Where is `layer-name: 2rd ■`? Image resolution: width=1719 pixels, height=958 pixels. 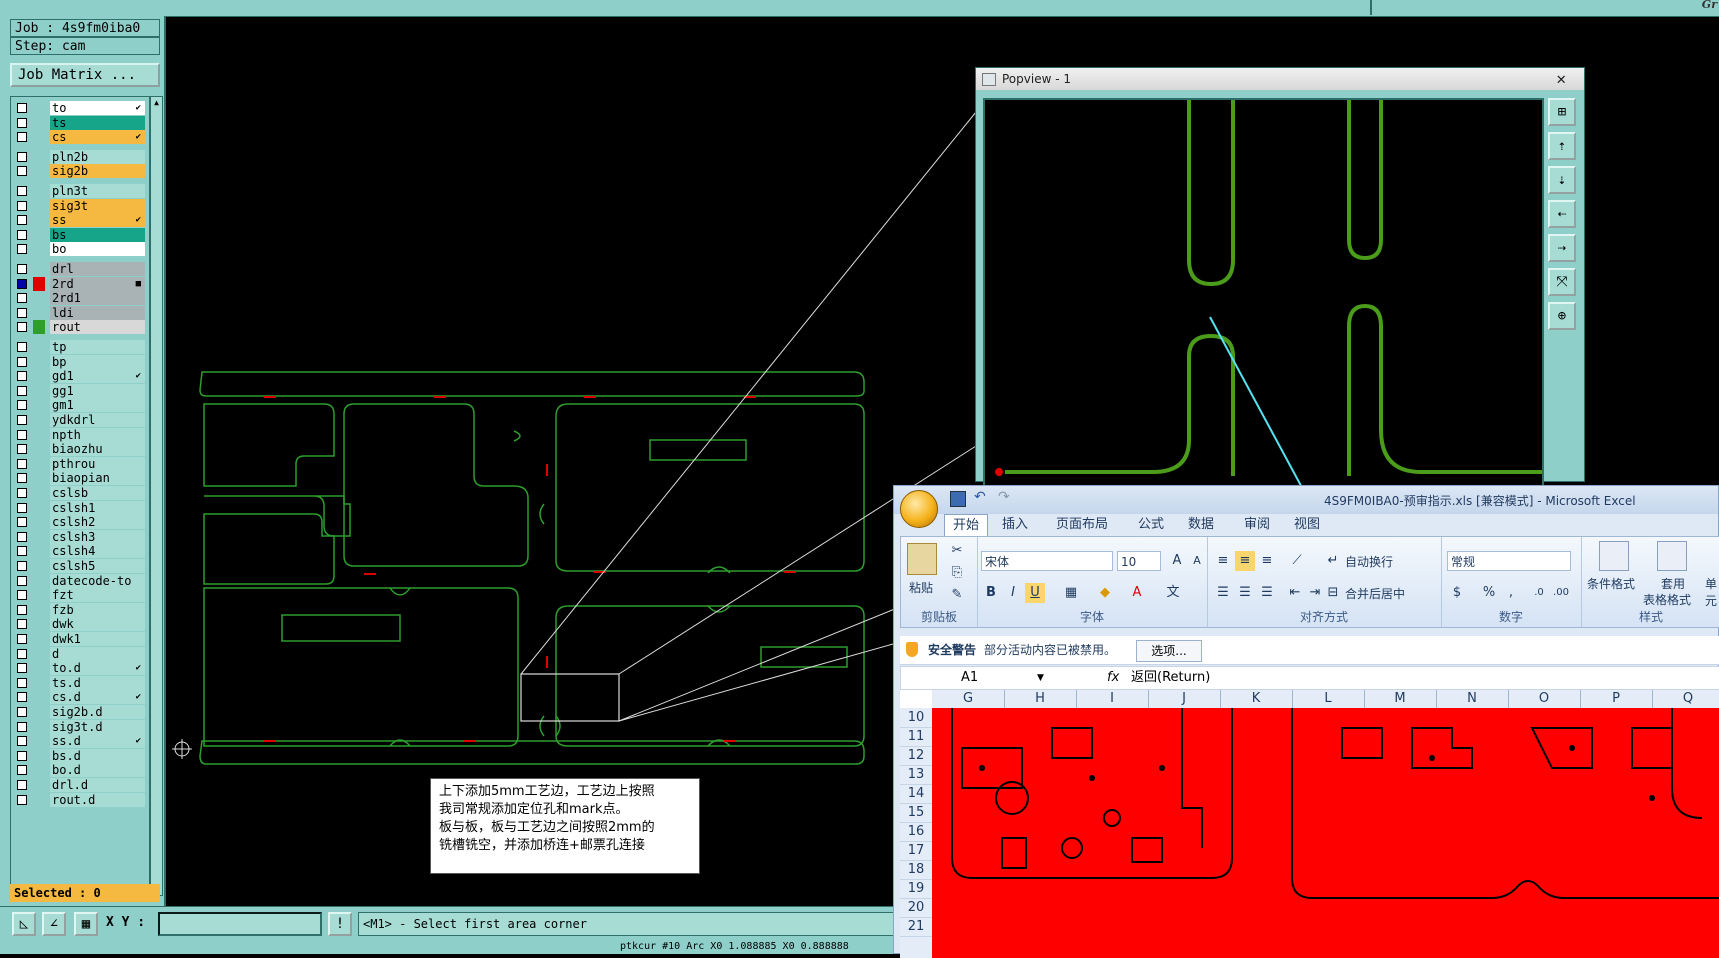
layer-name: 2rd ■ is located at coordinates (97, 283).